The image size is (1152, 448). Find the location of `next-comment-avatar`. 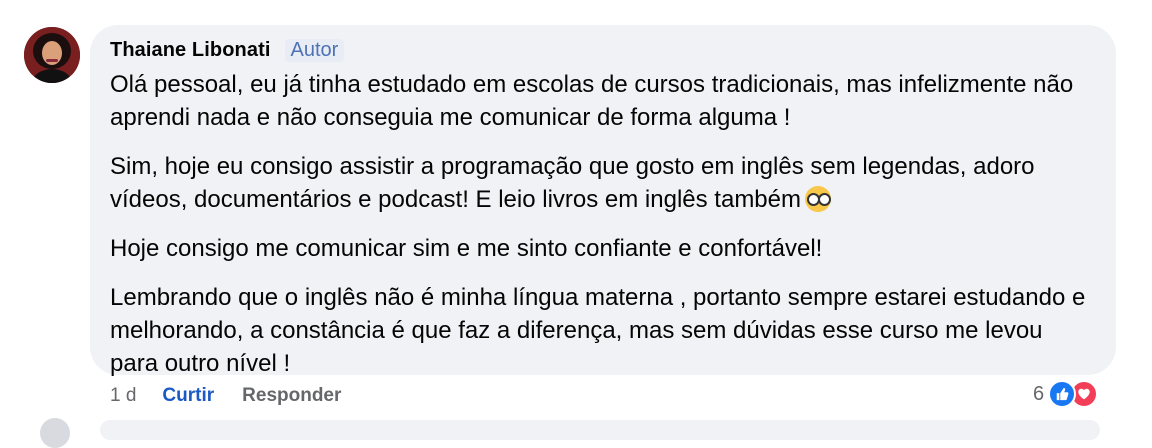

next-comment-avatar is located at coordinates (55, 433).